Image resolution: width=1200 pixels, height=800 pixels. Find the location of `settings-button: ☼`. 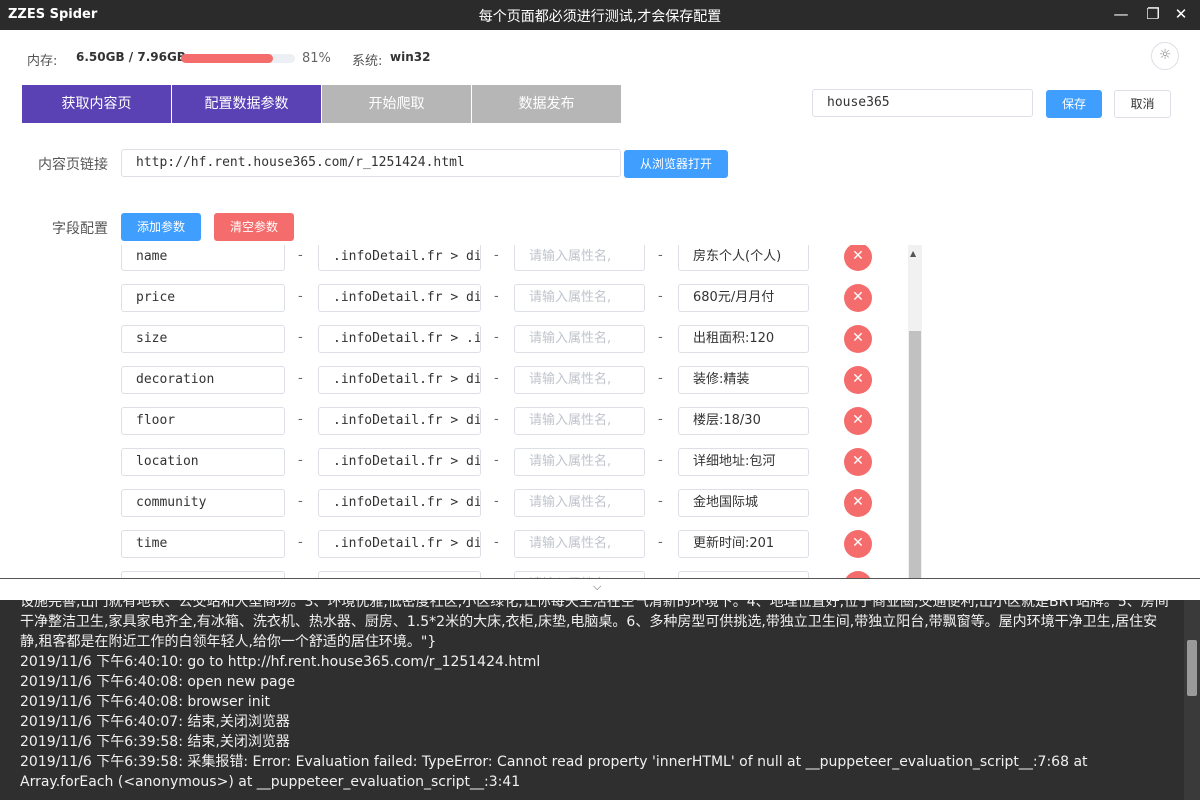

settings-button: ☼ is located at coordinates (1165, 56).